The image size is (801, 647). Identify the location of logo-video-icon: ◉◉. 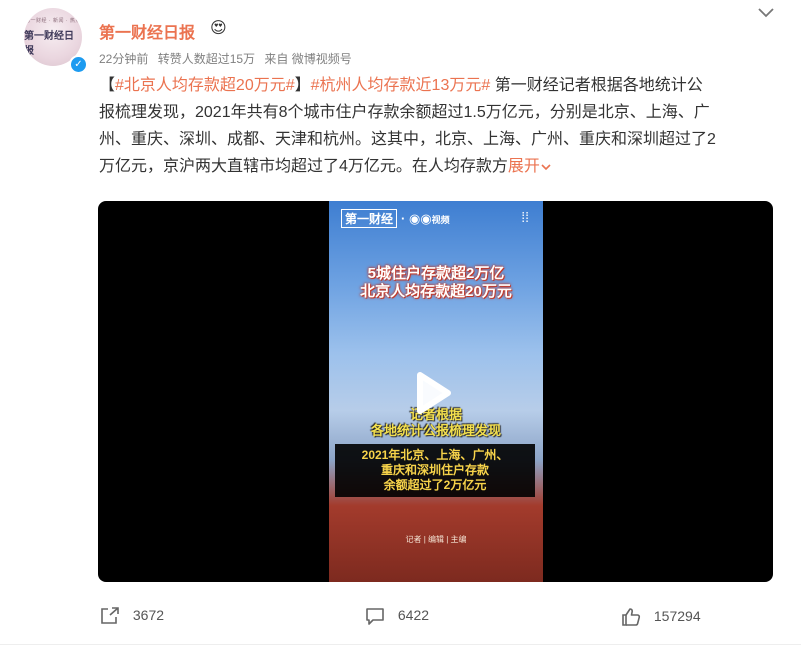
(420, 218).